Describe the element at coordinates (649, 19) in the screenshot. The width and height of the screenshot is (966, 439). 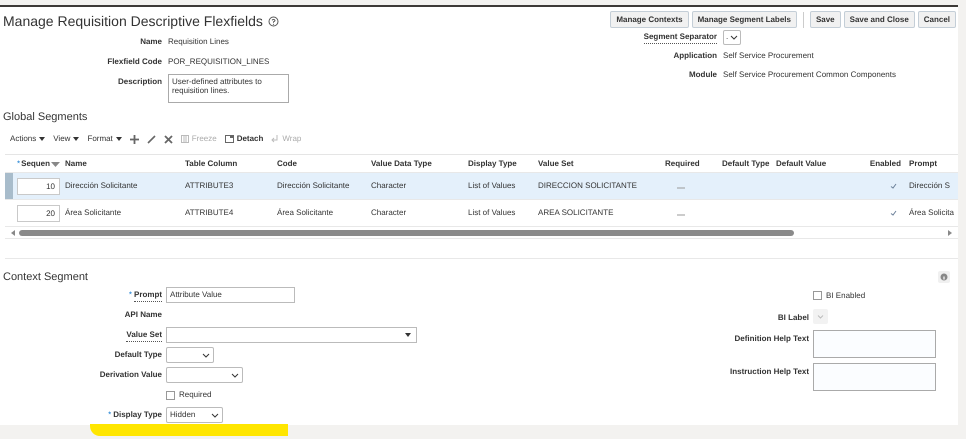
I see `toolbar-button: Manage Contexts` at that location.